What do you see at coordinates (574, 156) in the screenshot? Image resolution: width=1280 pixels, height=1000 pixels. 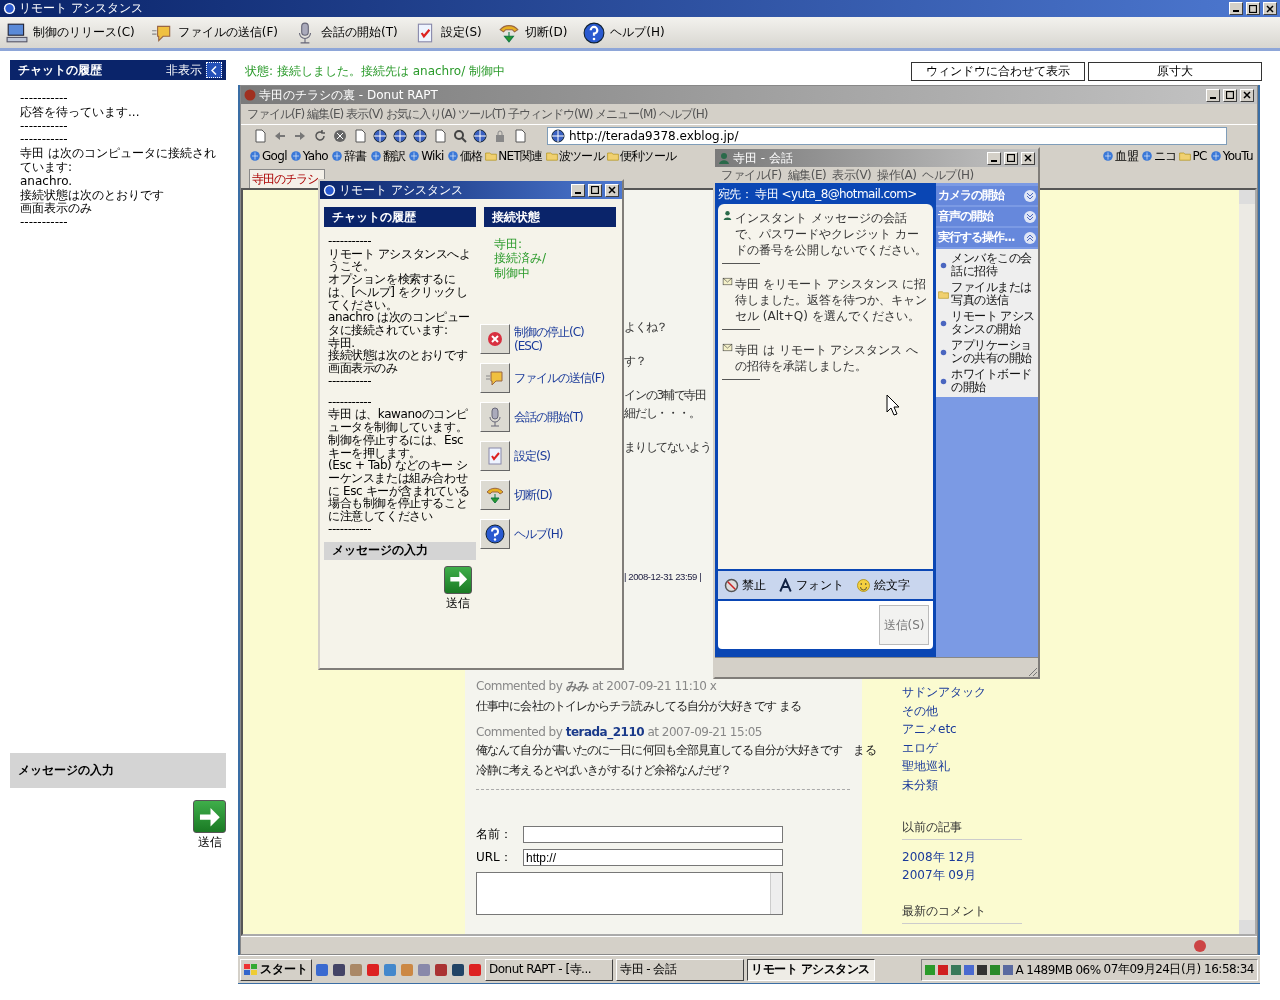 I see `favorite-link: 波ツール` at bounding box center [574, 156].